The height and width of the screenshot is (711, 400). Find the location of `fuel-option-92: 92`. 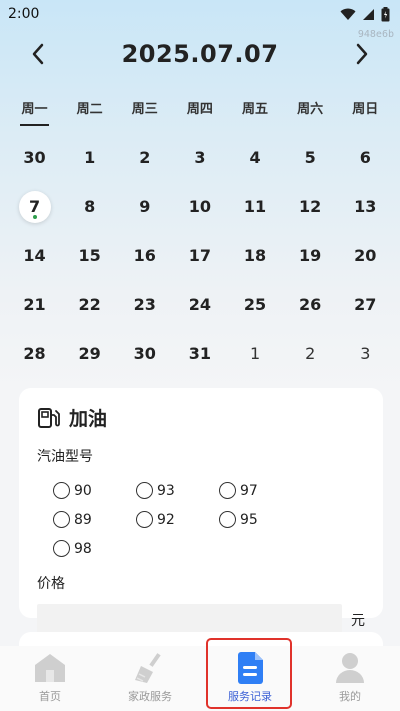

fuel-option-92: 92 is located at coordinates (177, 519).